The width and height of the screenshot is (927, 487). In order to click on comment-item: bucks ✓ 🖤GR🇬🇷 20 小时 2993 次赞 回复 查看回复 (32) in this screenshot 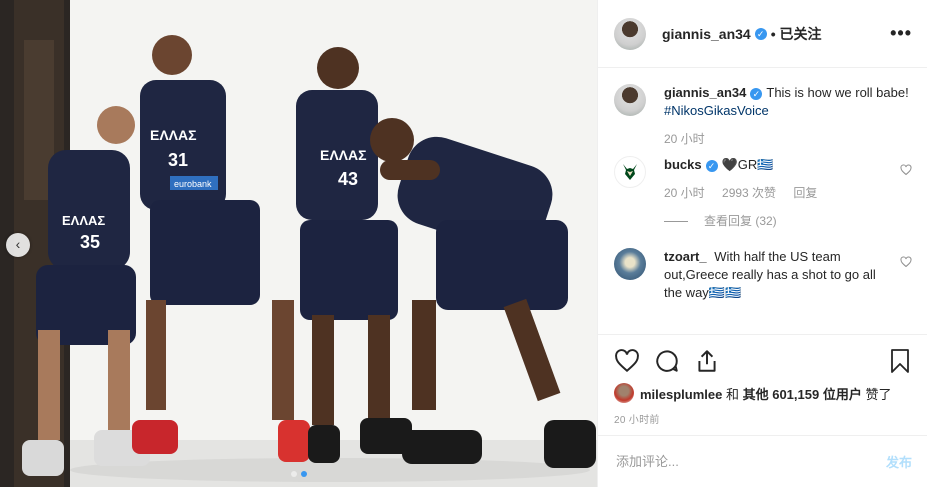, I will do `click(763, 193)`.